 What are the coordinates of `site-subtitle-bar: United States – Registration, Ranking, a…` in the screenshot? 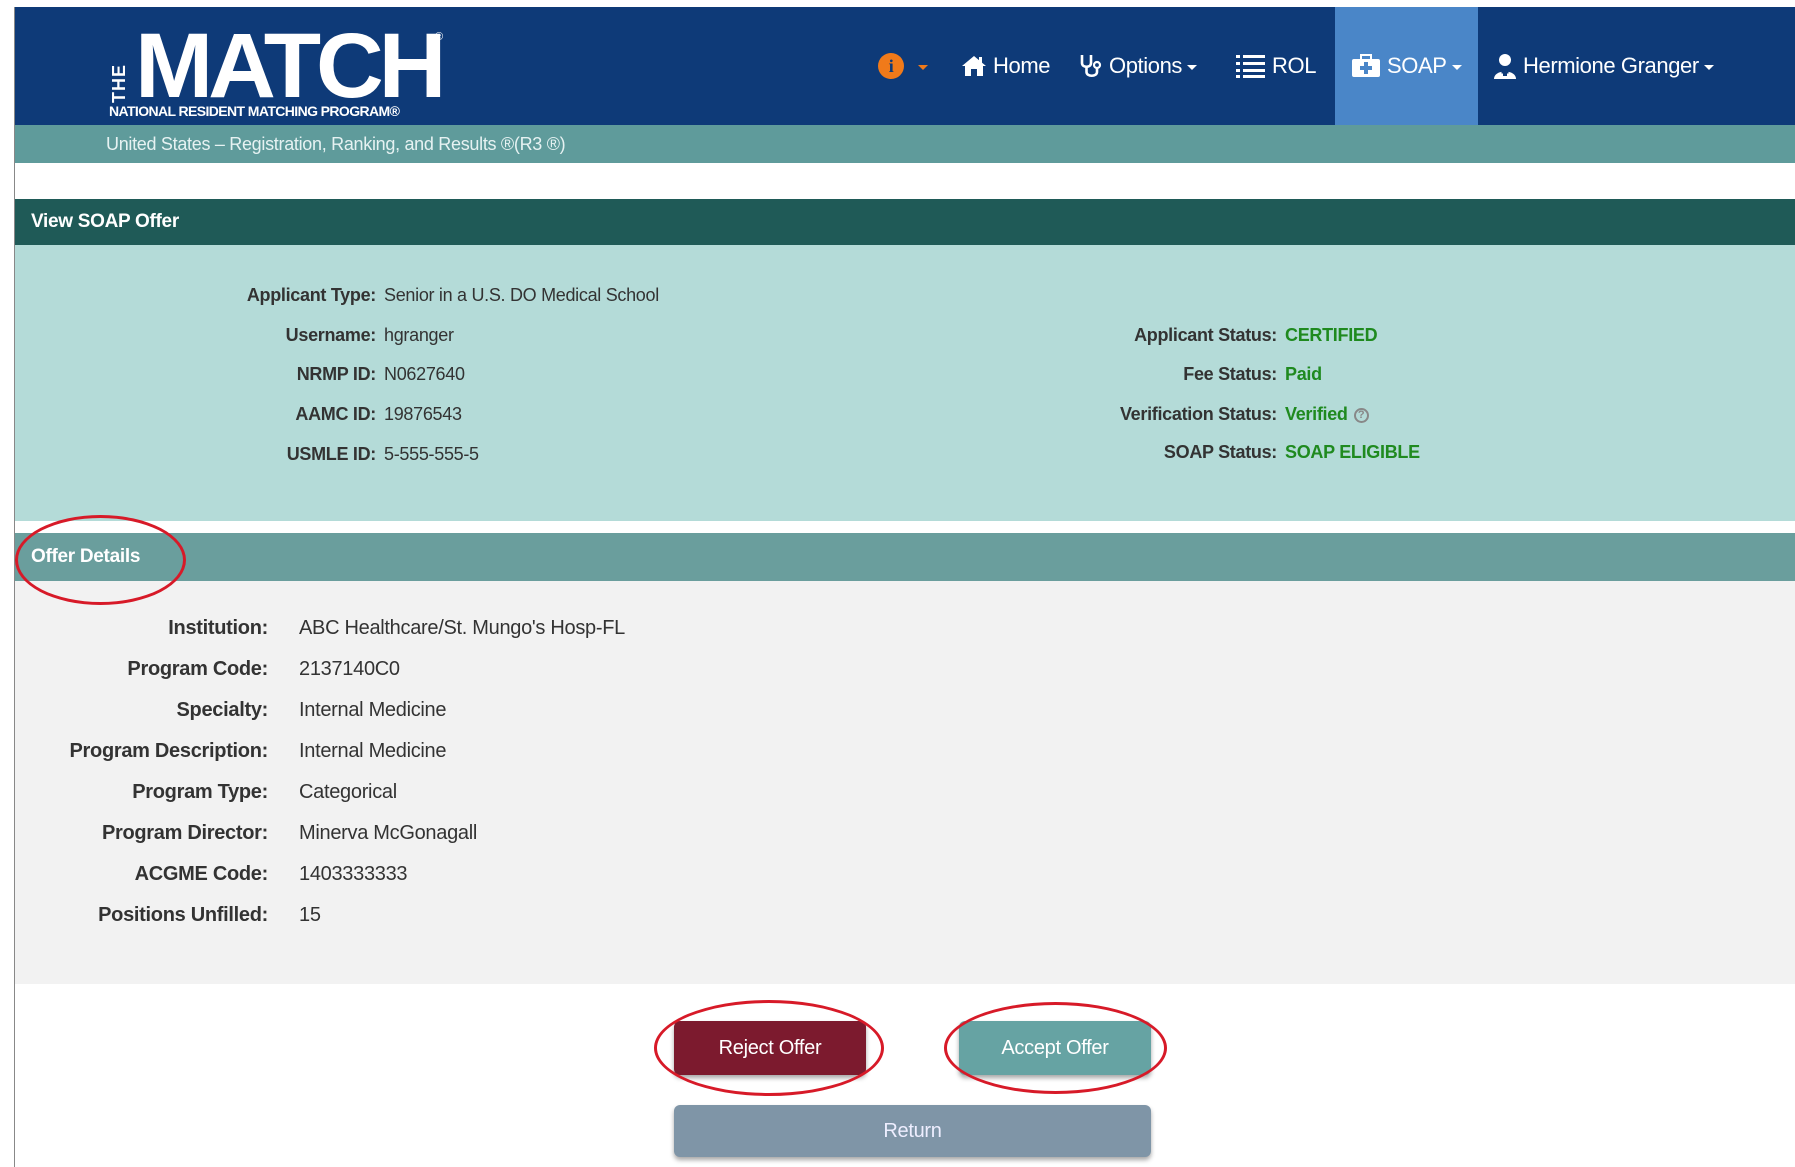 It's located at (905, 144).